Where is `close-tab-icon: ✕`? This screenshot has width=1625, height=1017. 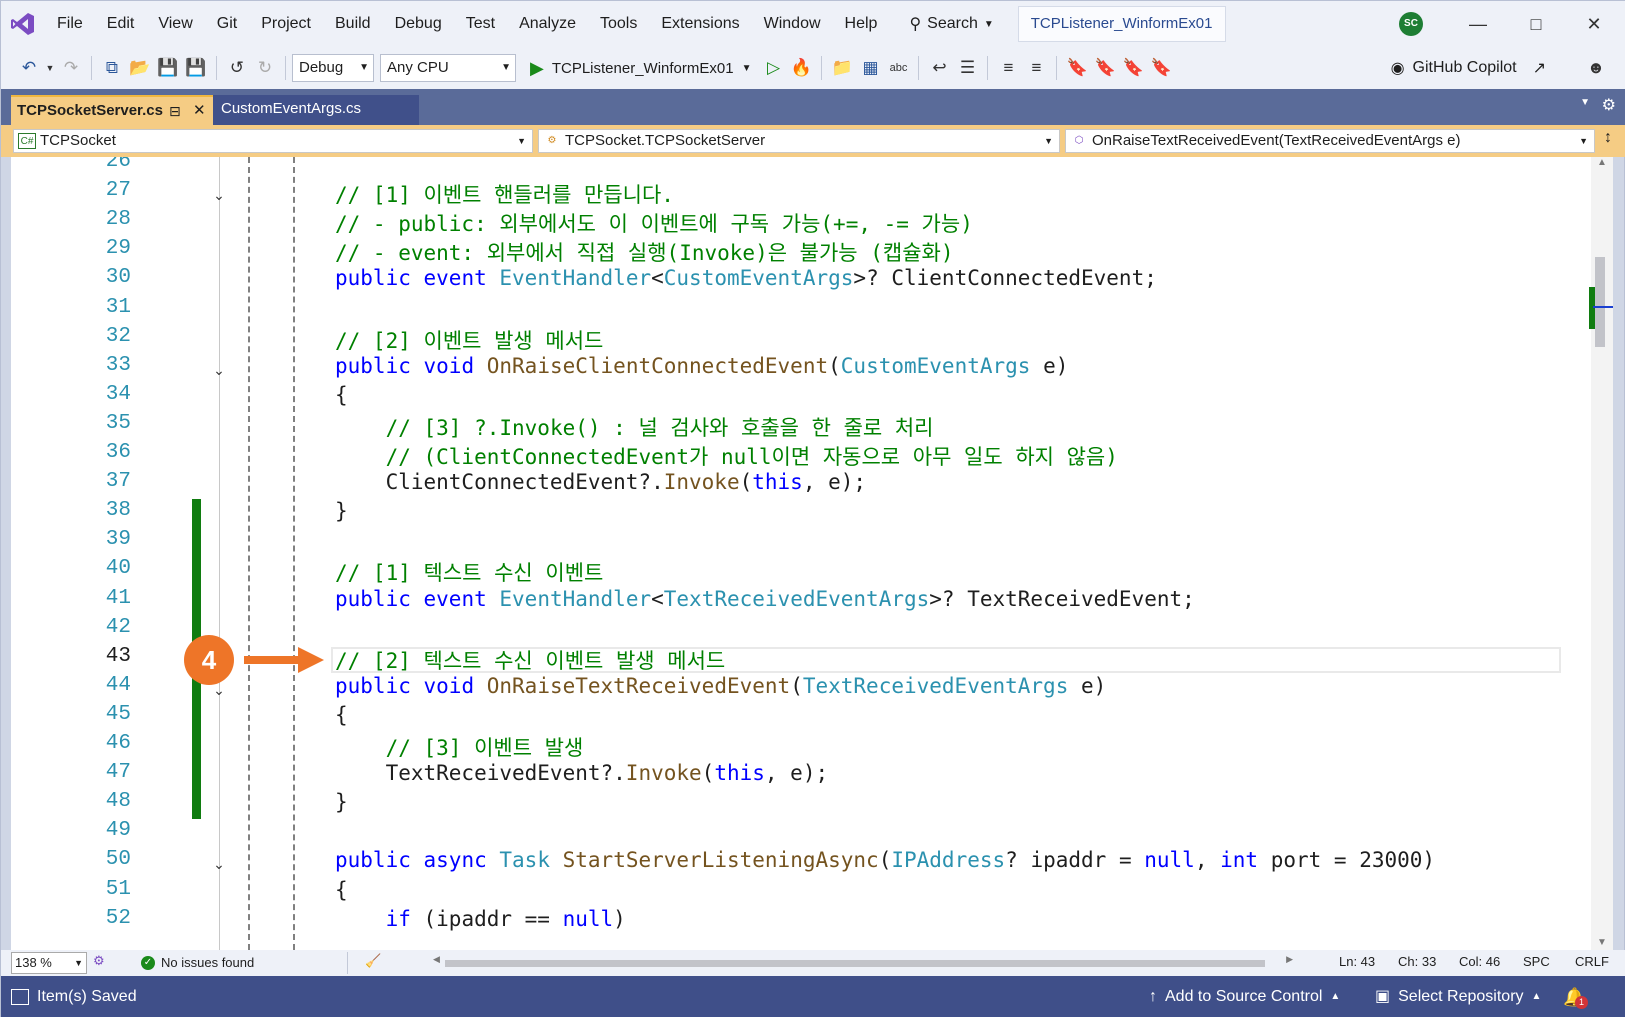
close-tab-icon: ✕ is located at coordinates (199, 111).